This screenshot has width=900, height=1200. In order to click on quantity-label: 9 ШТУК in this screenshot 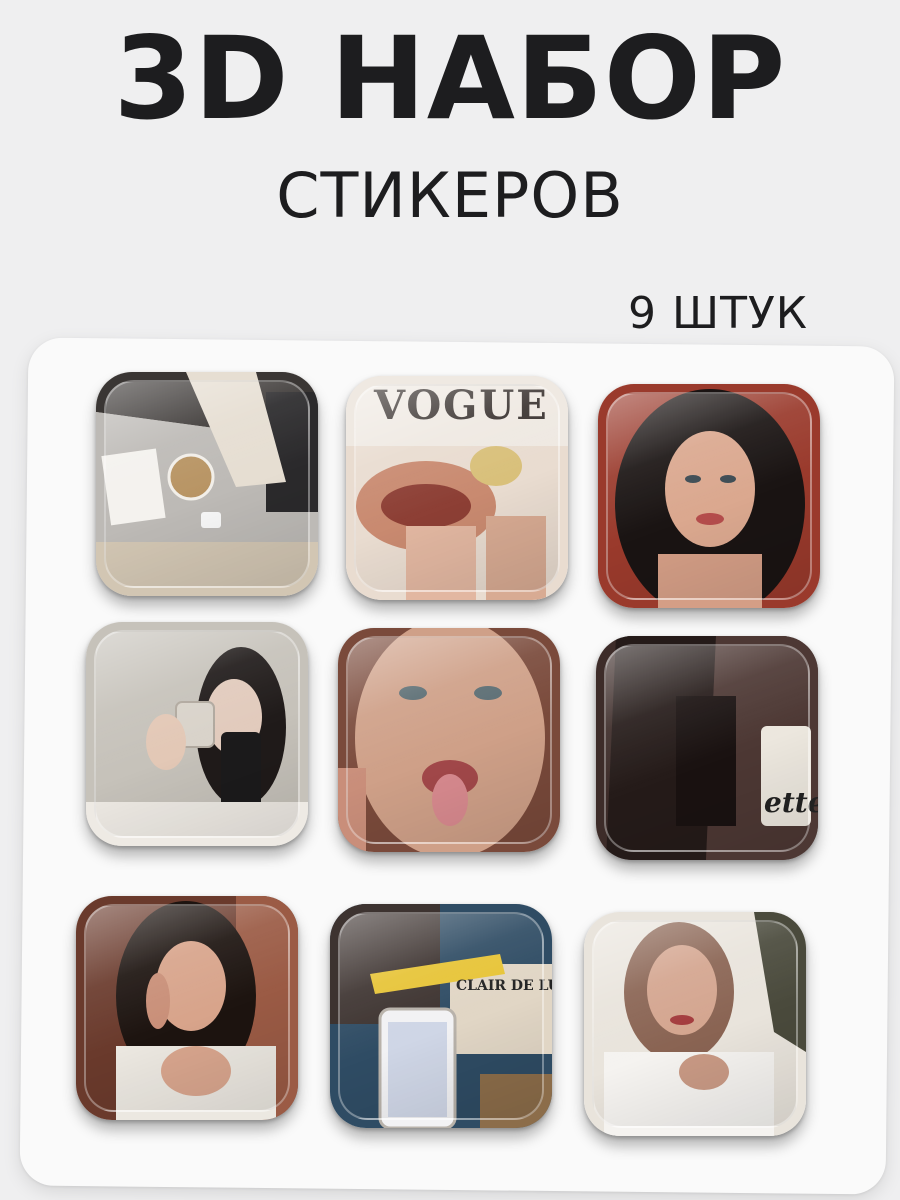, I will do `click(718, 313)`.